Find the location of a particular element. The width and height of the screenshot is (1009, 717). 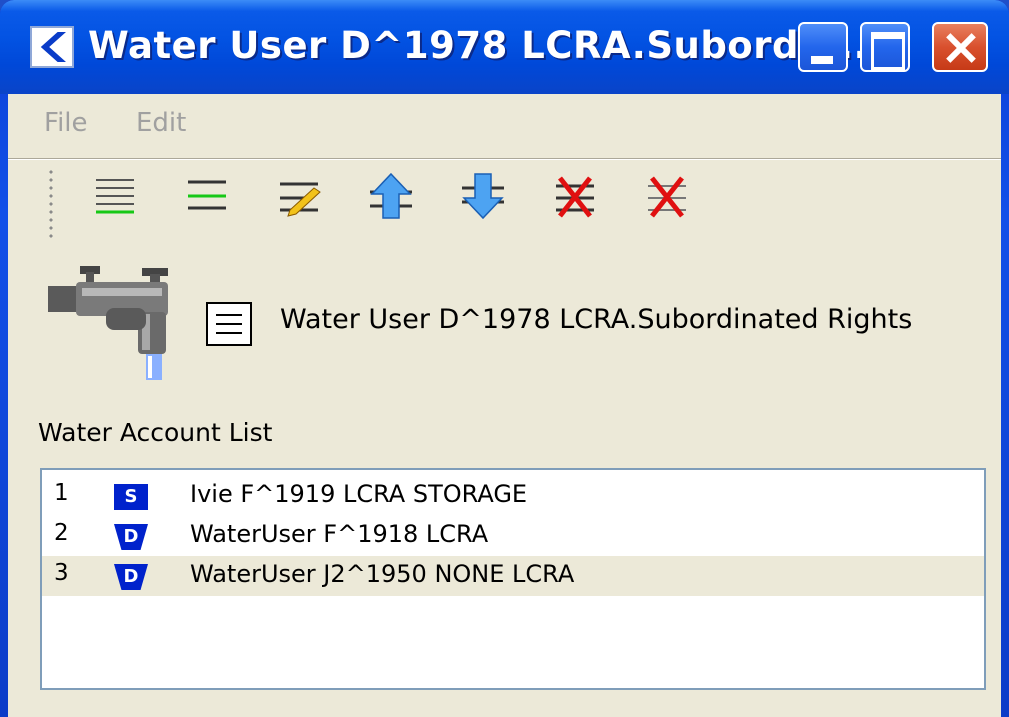

move-up-icon is located at coordinates (391, 195).